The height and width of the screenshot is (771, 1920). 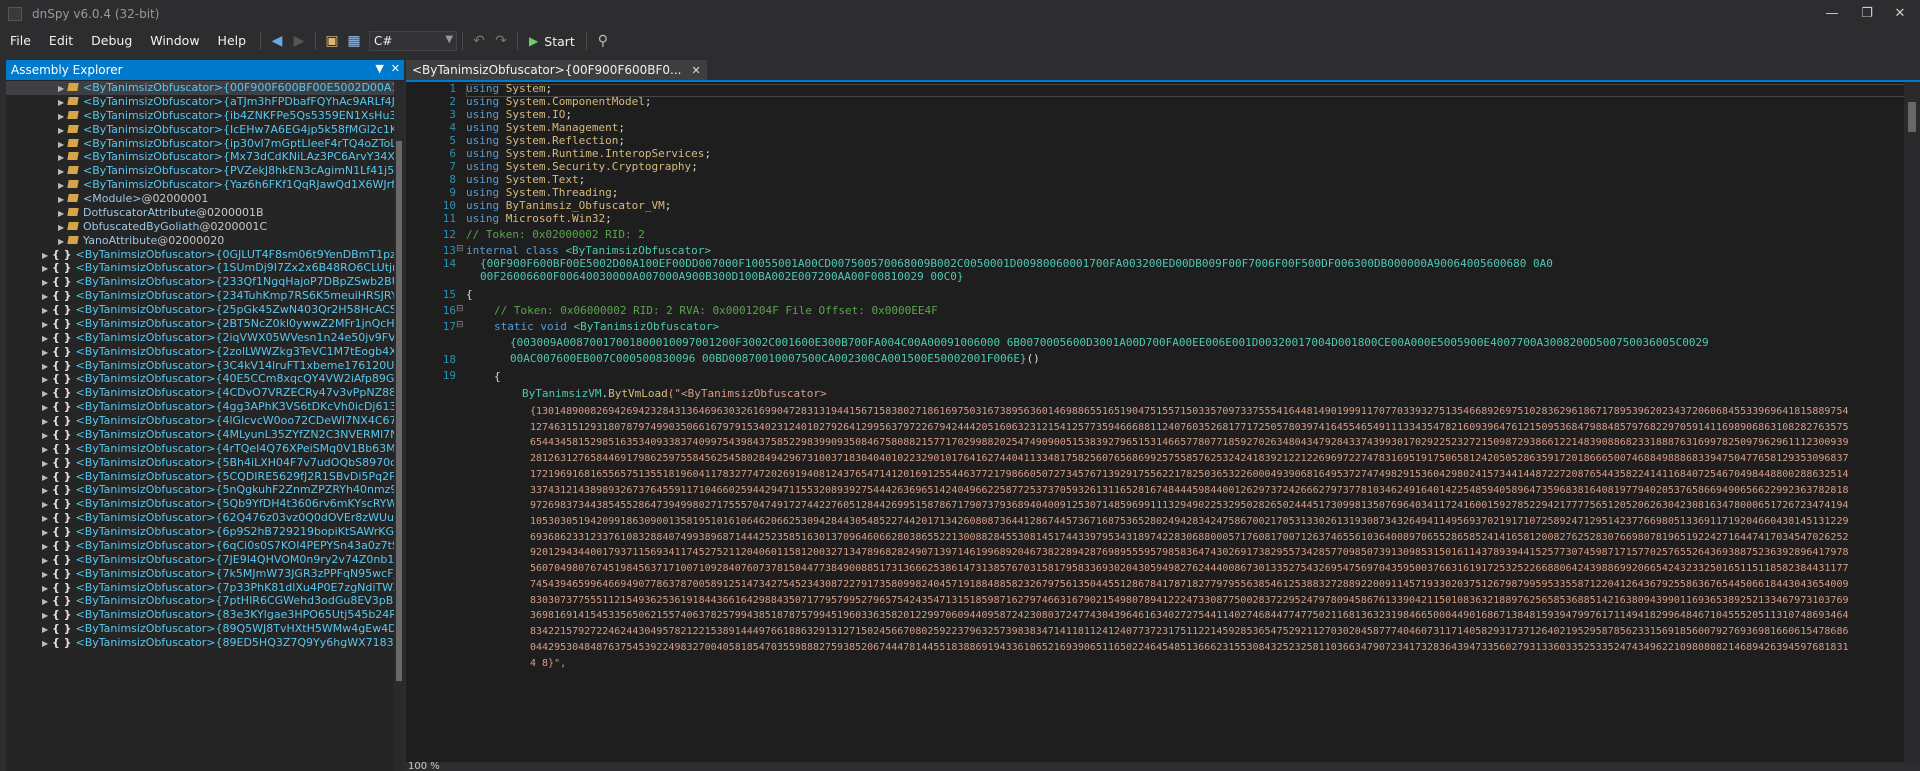 I want to click on tree-node: ▶ <Module>@02000001, so click(x=200, y=199).